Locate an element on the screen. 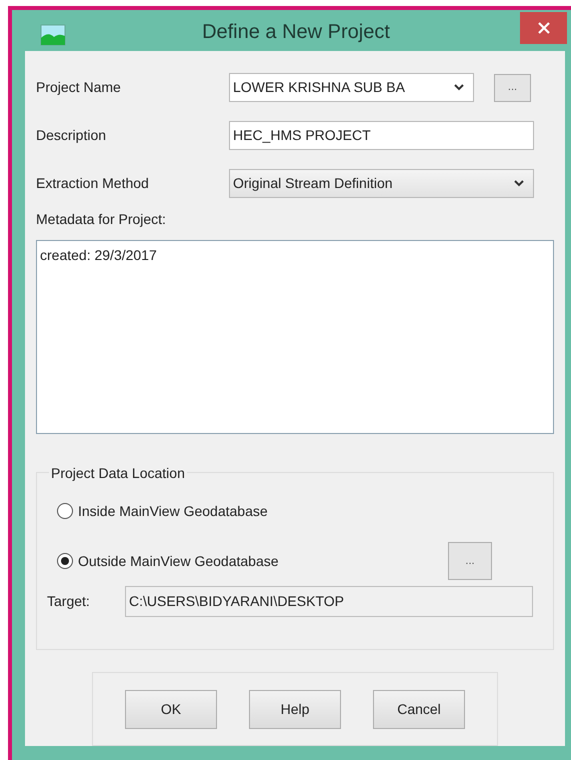 This screenshot has height=760, width=571. dropdown: LOWER KRISHNA SUB BA is located at coordinates (351, 87).